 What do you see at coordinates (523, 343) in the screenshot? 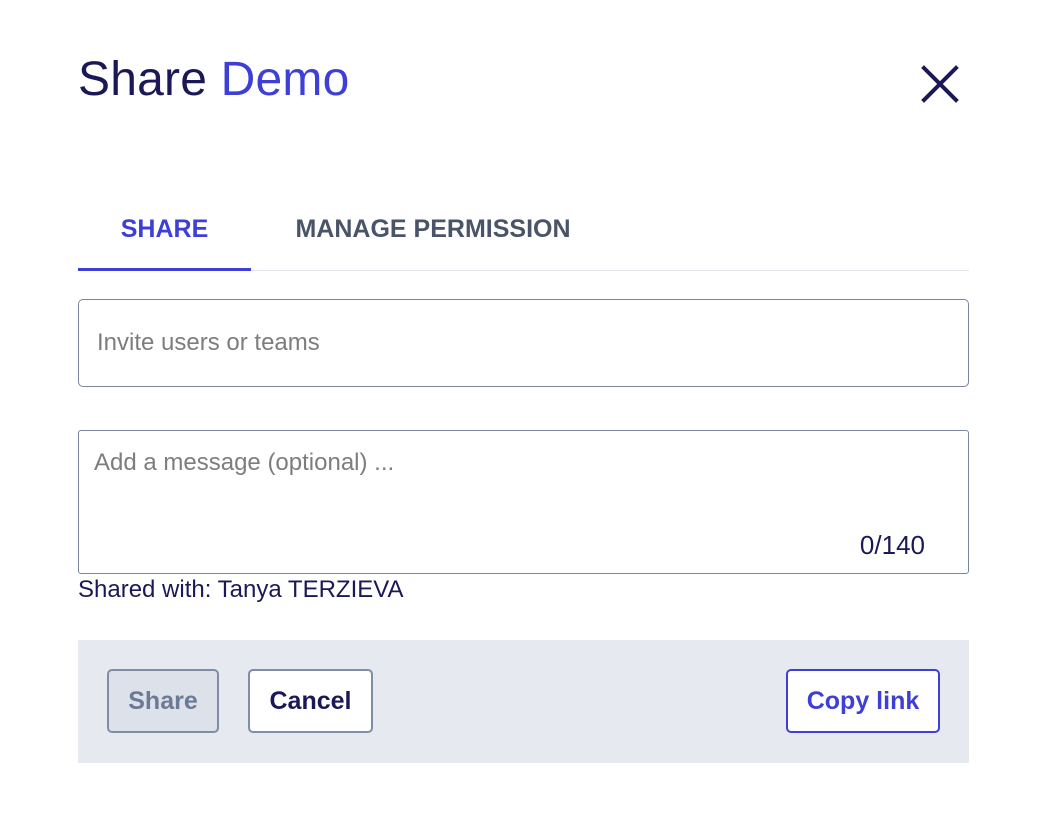
I see `invite-input` at bounding box center [523, 343].